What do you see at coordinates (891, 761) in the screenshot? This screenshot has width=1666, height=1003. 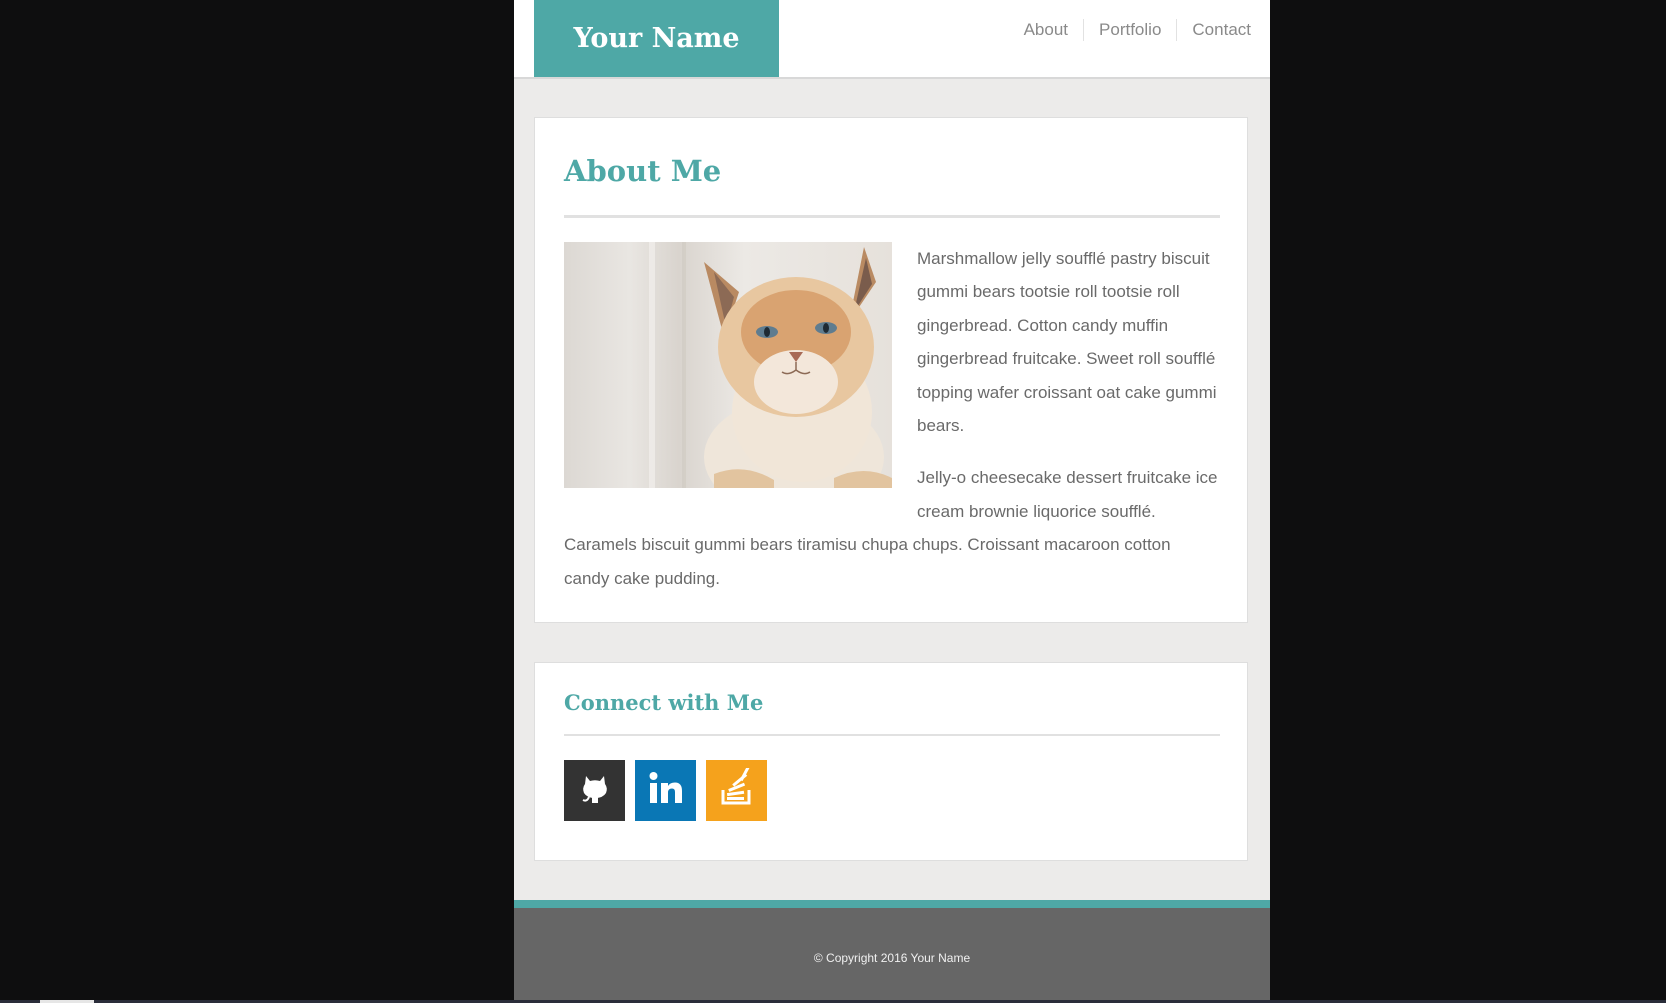 I see `connect-card: Connect with Me` at bounding box center [891, 761].